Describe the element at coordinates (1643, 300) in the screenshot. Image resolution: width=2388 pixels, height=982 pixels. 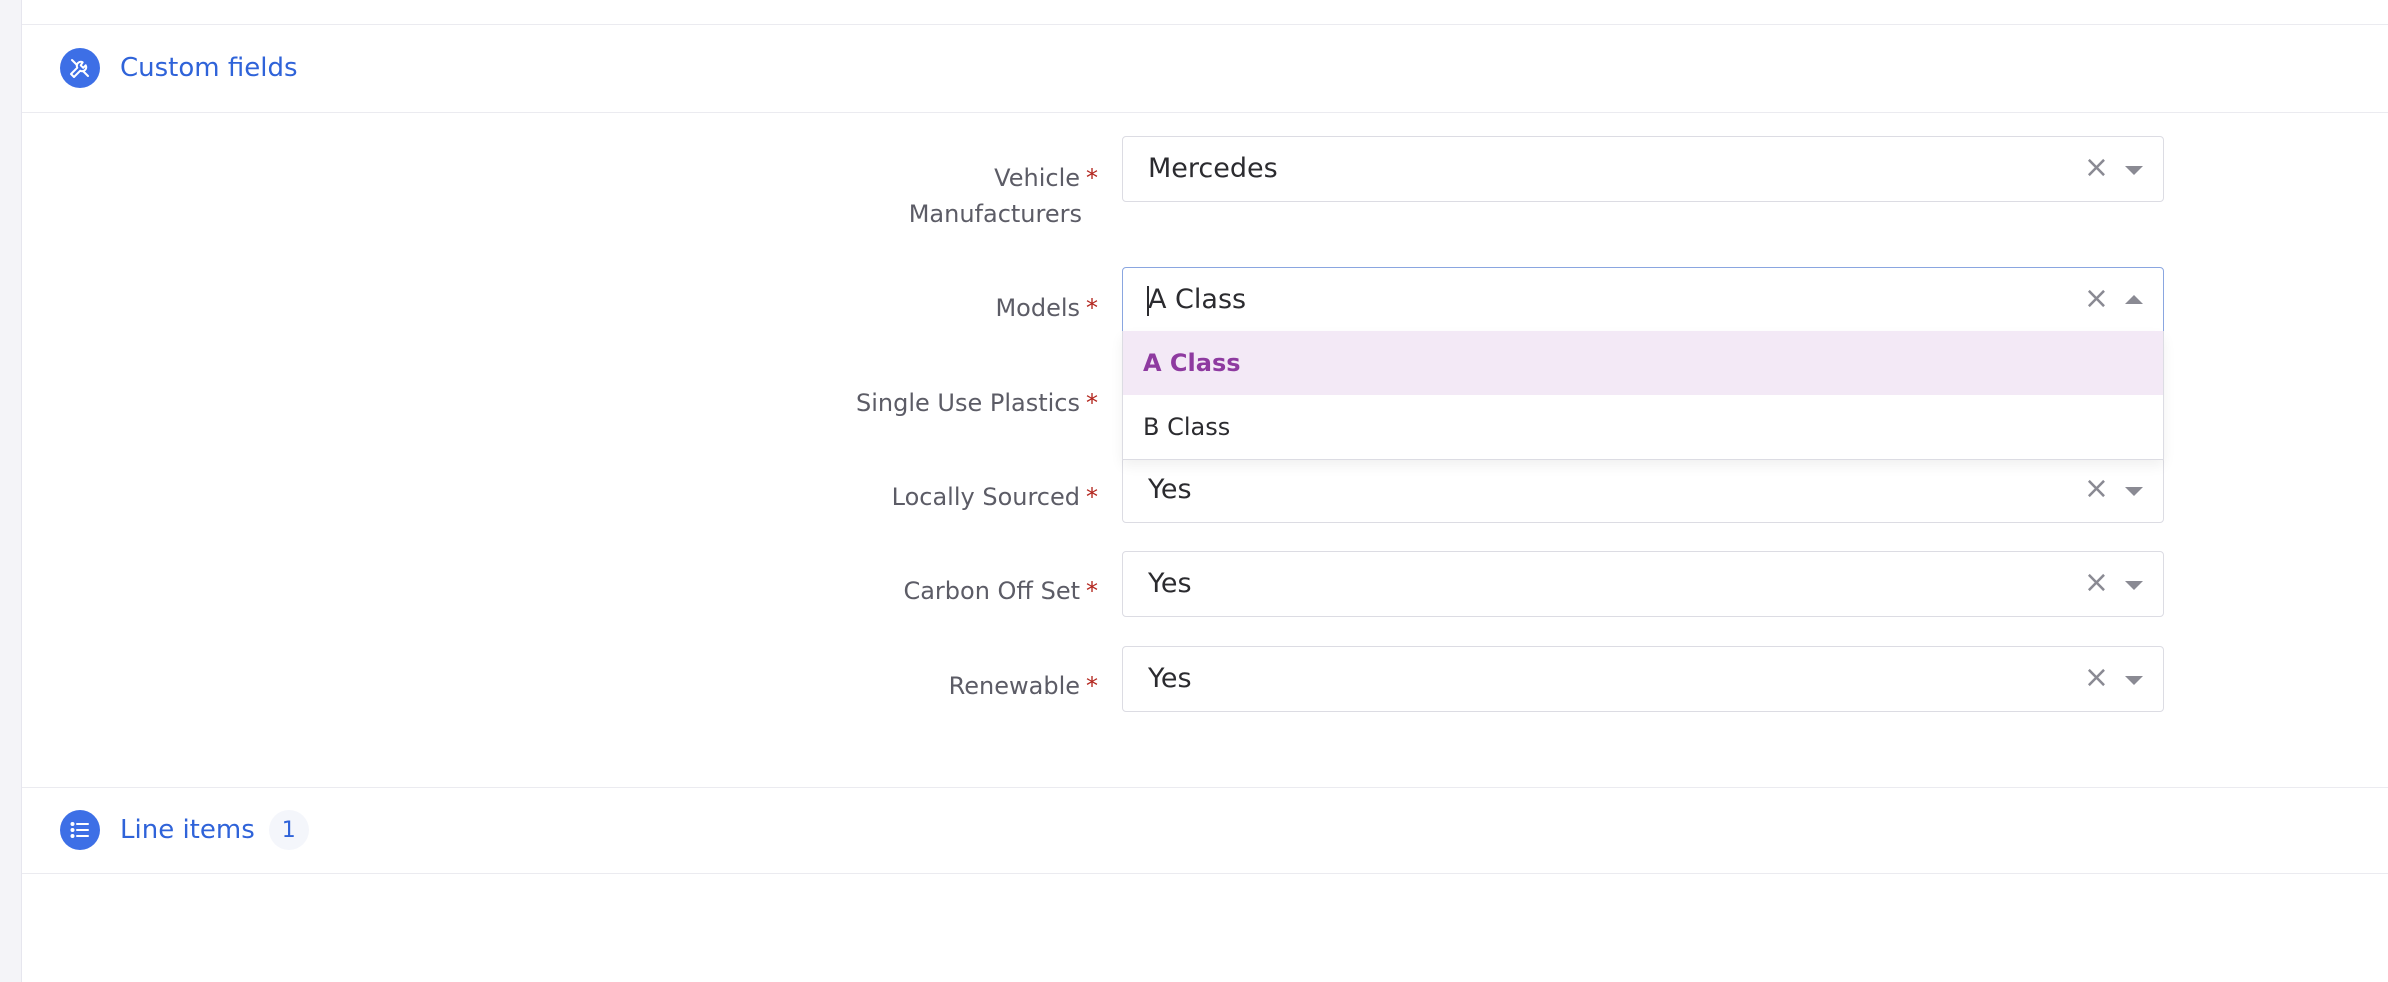
I see `models-select: A Class ×` at that location.